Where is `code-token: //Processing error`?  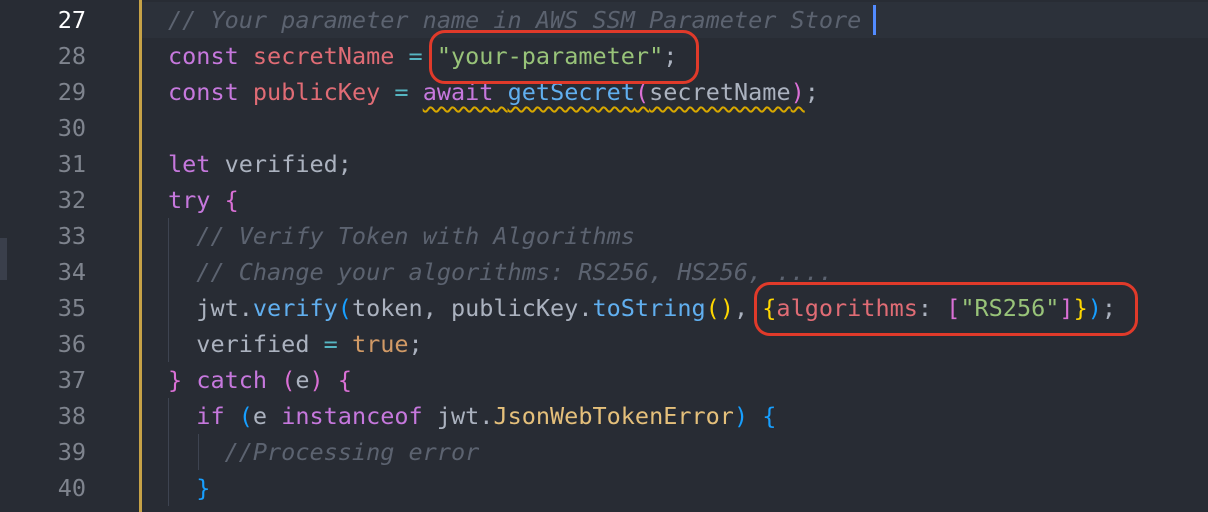
code-token: //Processing error is located at coordinates (352, 452).